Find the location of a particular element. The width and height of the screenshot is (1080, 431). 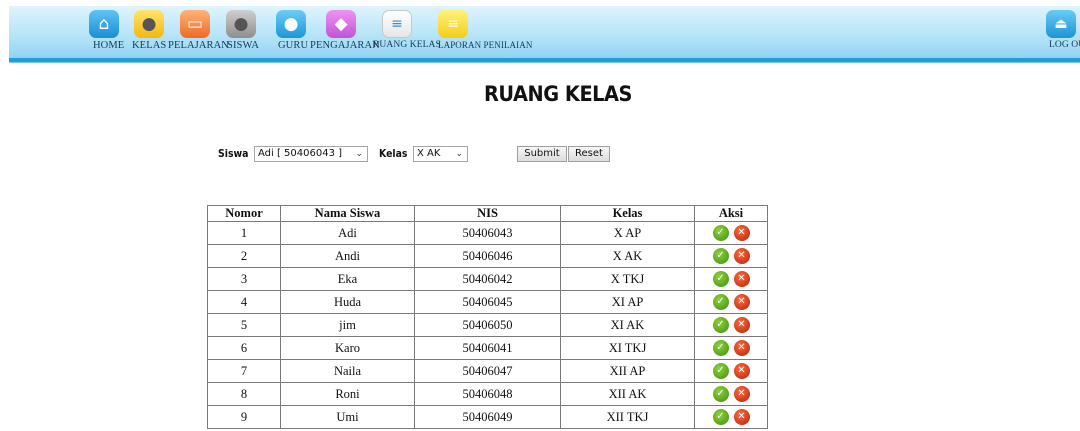

kelas-select: X AK ⌄ is located at coordinates (440, 154).